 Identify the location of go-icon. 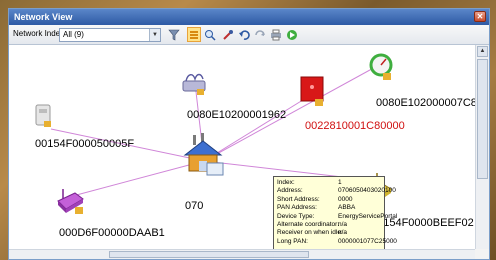
(292, 34).